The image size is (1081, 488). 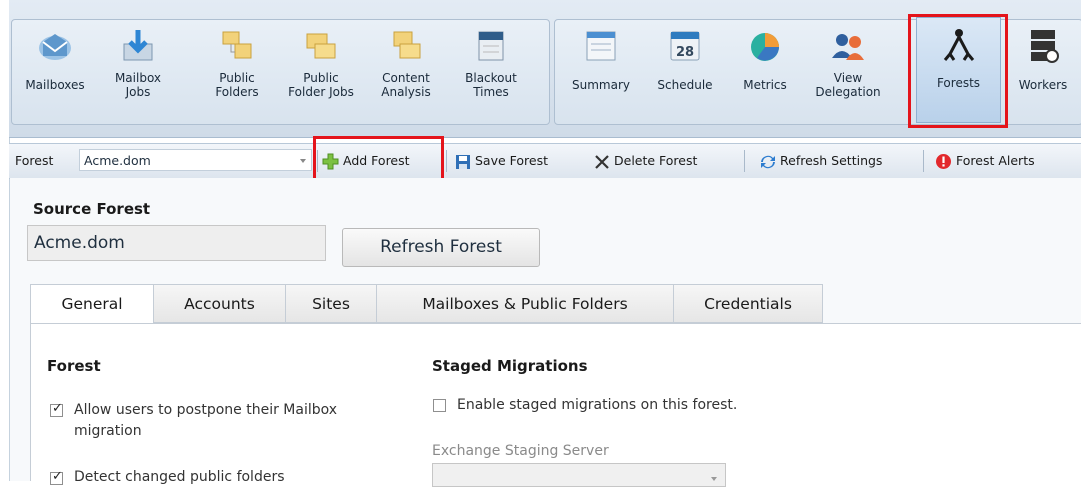 What do you see at coordinates (958, 45) in the screenshot?
I see `forest-tree-icon` at bounding box center [958, 45].